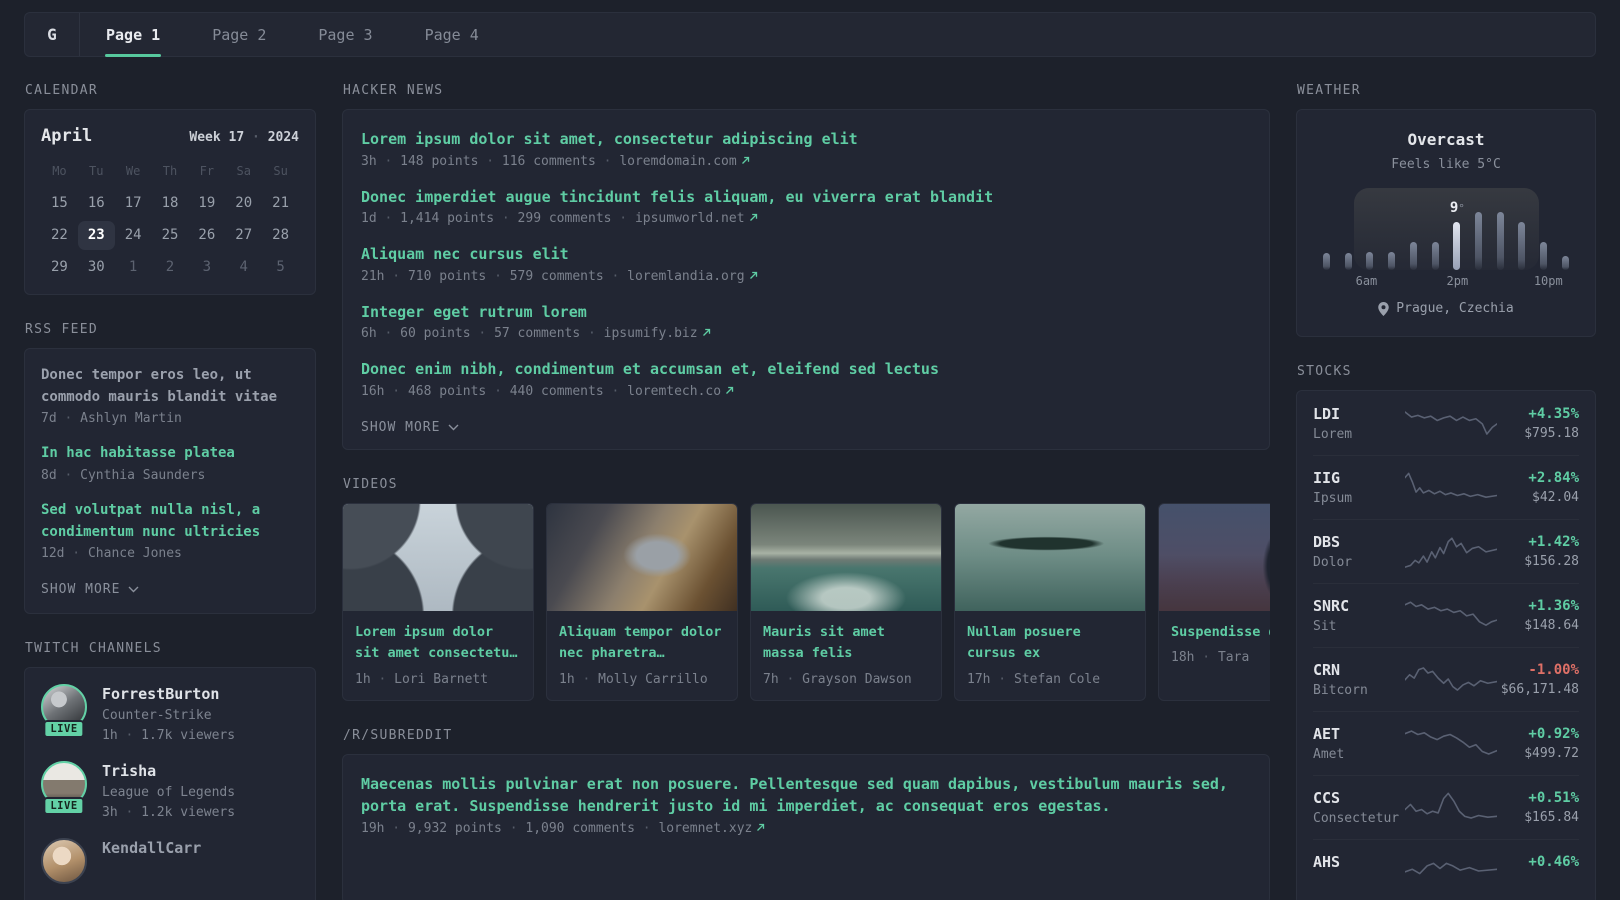 Image resolution: width=1620 pixels, height=900 pixels. Describe the element at coordinates (806, 312) in the screenshot. I see `news-item-title: Integer eget rutrum lorem` at that location.